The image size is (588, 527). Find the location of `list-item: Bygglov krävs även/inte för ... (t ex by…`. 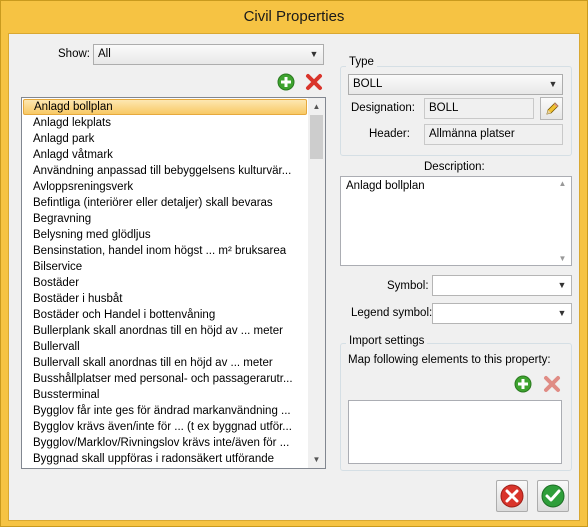

list-item: Bygglov krävs även/inte för ... (t ex by… is located at coordinates (165, 427).